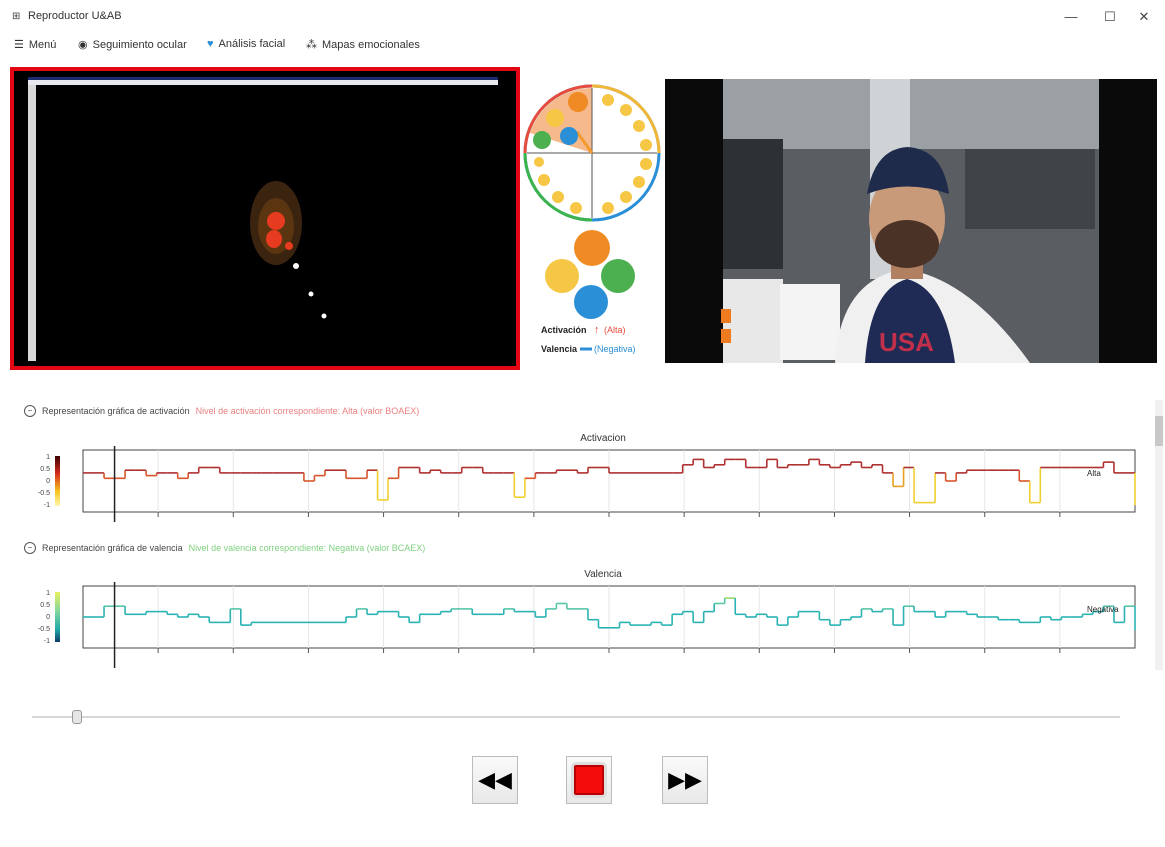  What do you see at coordinates (45, 605) in the screenshot?
I see `val-y-tick-label: 0.5` at bounding box center [45, 605].